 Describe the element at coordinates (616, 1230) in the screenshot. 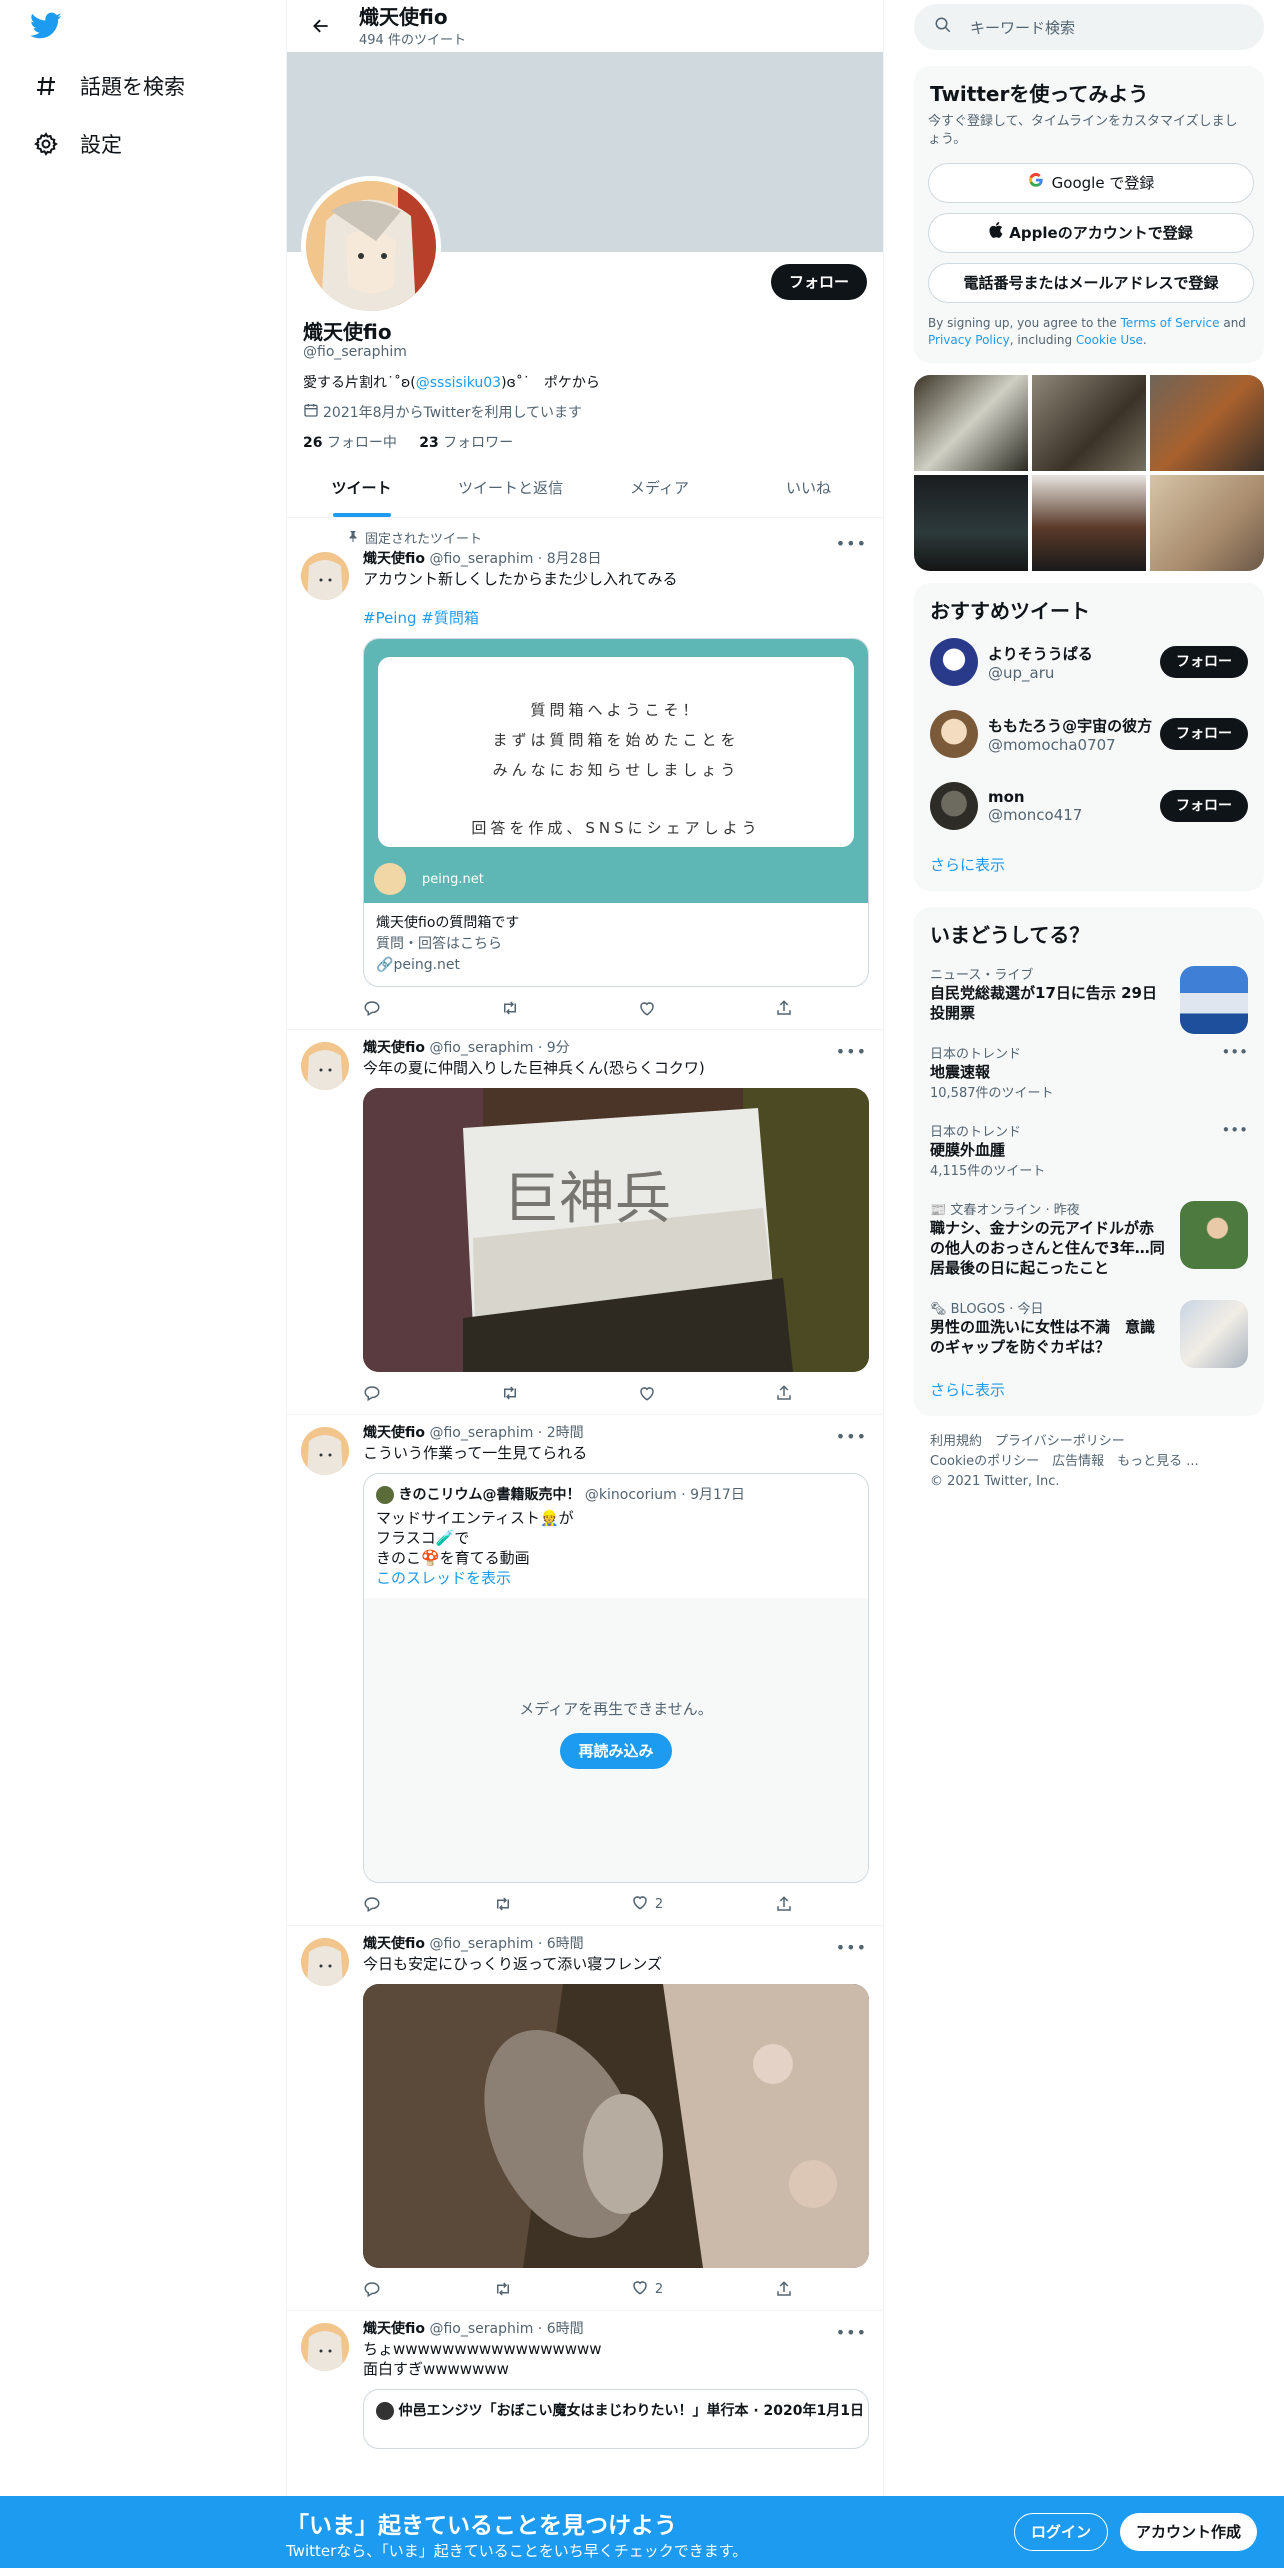

I see `tweet-photo: 巨神兵` at that location.